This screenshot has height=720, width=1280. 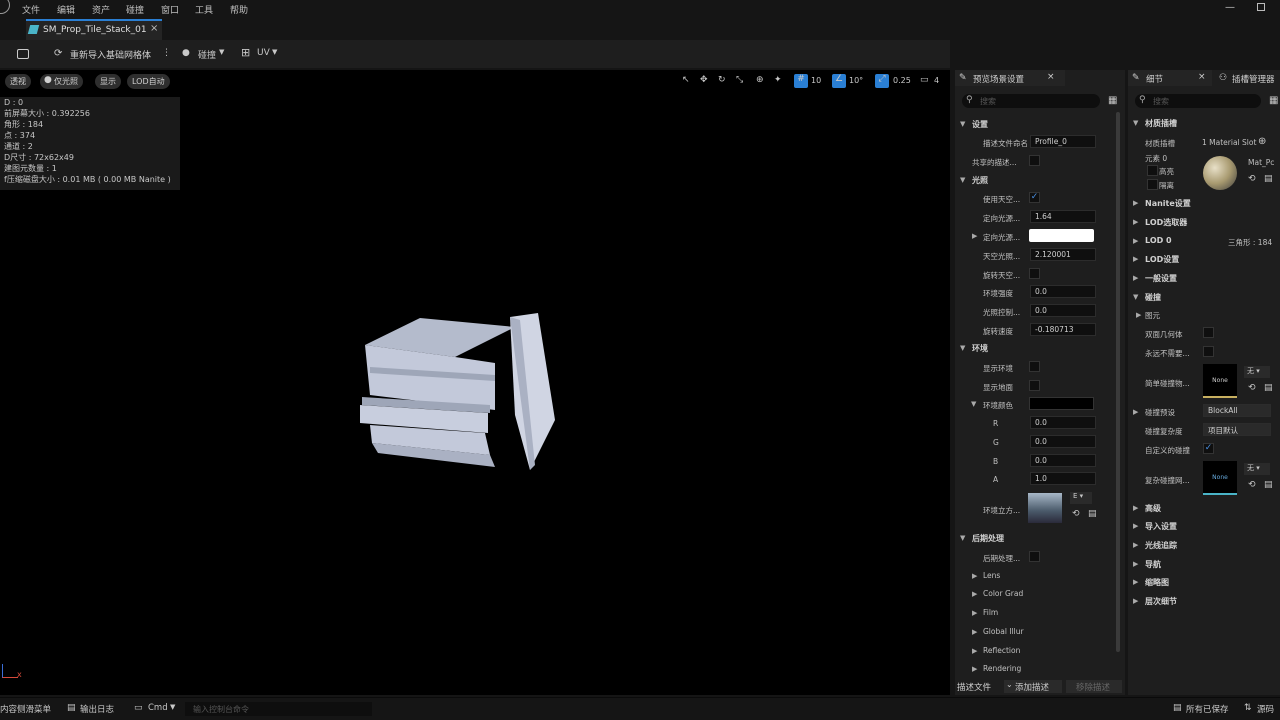 I want to click on show-env-checkbox, so click(x=1034, y=366).